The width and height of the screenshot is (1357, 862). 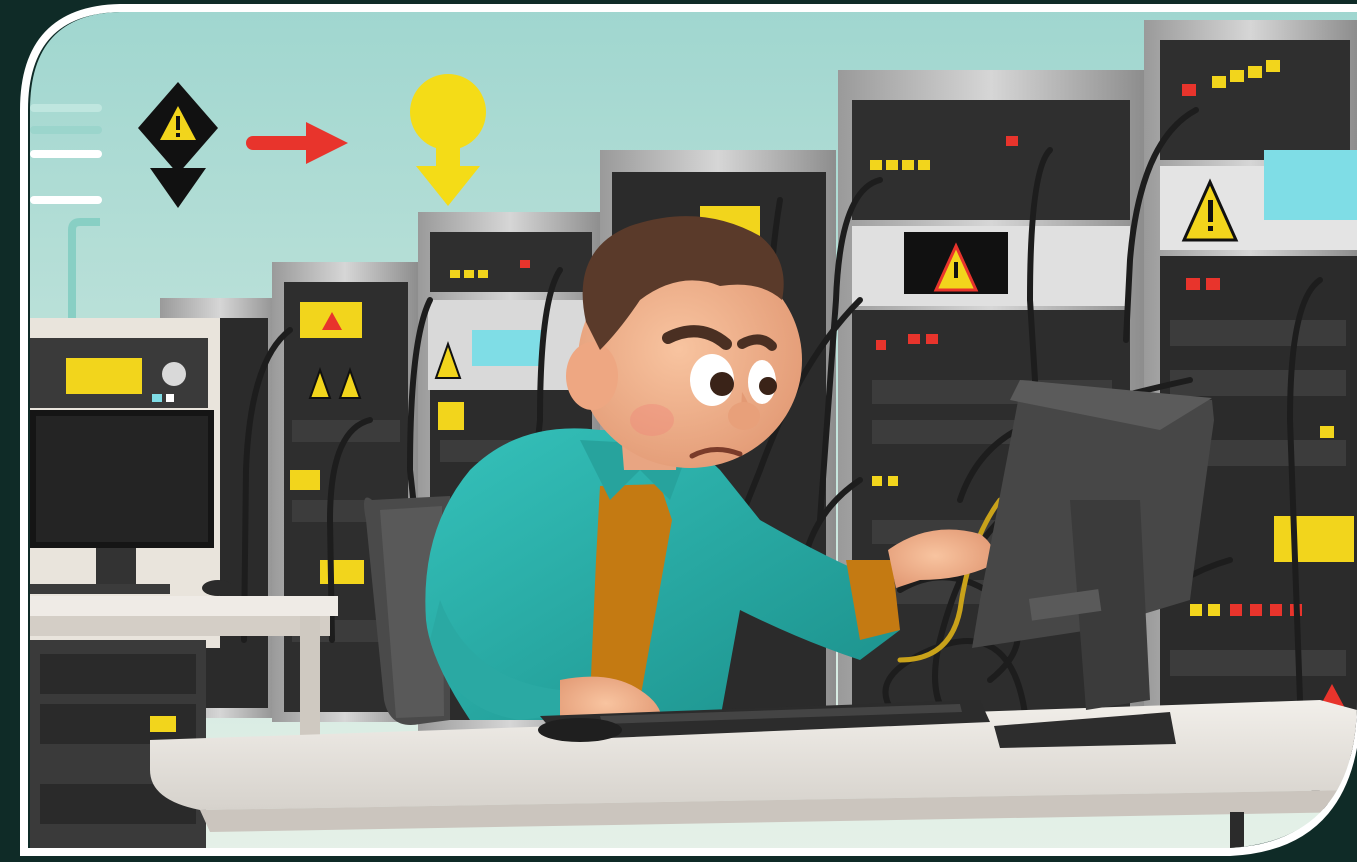 I want to click on left-mouse, so click(x=218, y=588).